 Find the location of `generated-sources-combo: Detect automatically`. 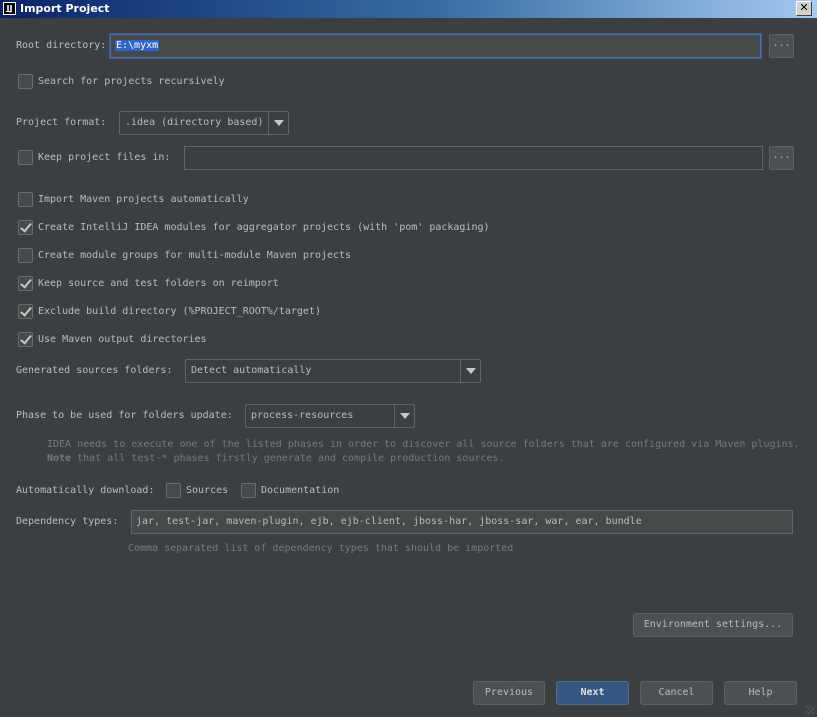

generated-sources-combo: Detect automatically is located at coordinates (333, 371).